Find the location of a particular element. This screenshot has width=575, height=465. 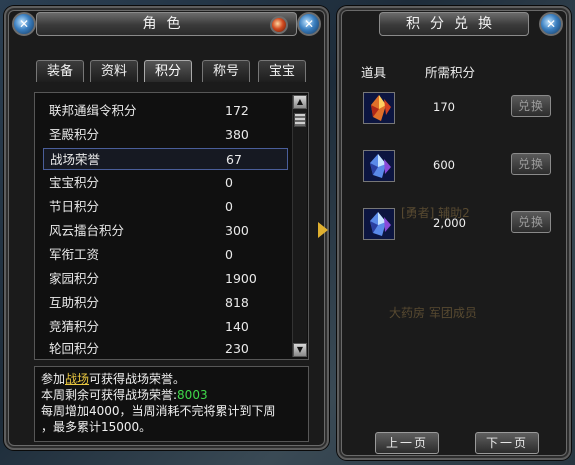

info-line-4: ，最多累计15000。 is located at coordinates (96, 427).